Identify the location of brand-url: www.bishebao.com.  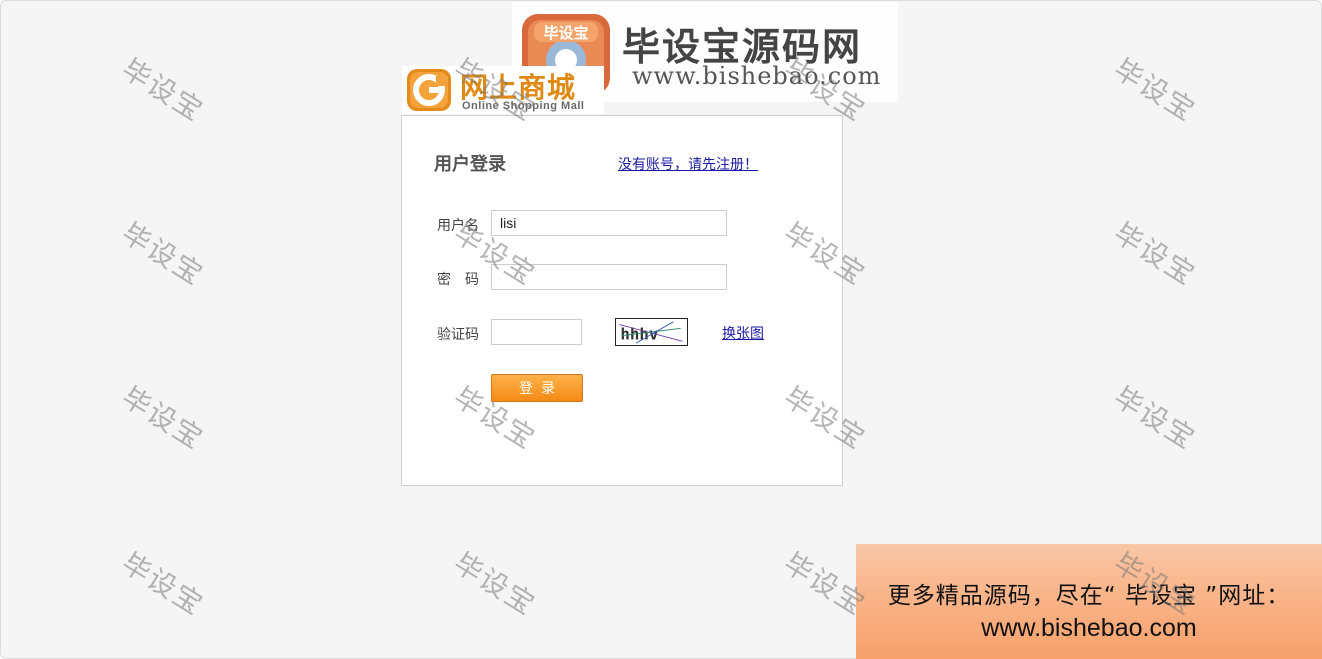
(757, 76).